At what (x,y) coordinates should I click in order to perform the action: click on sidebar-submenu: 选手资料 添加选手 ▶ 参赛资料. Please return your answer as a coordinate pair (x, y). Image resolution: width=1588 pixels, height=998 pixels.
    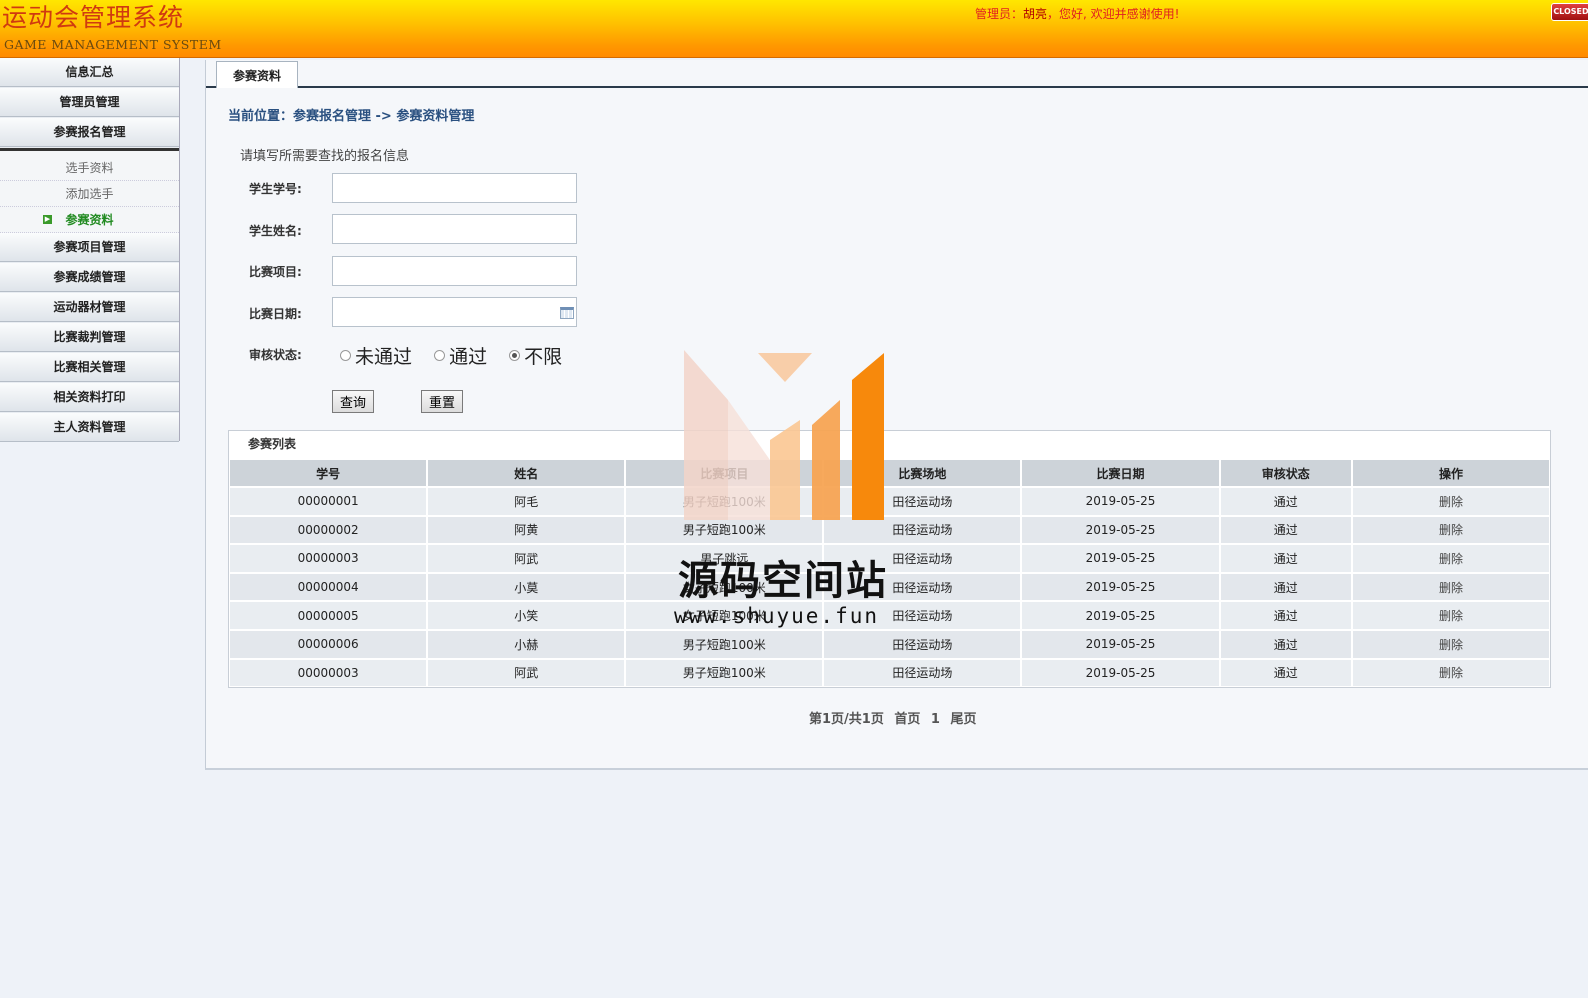
    Looking at the image, I should click on (89, 190).